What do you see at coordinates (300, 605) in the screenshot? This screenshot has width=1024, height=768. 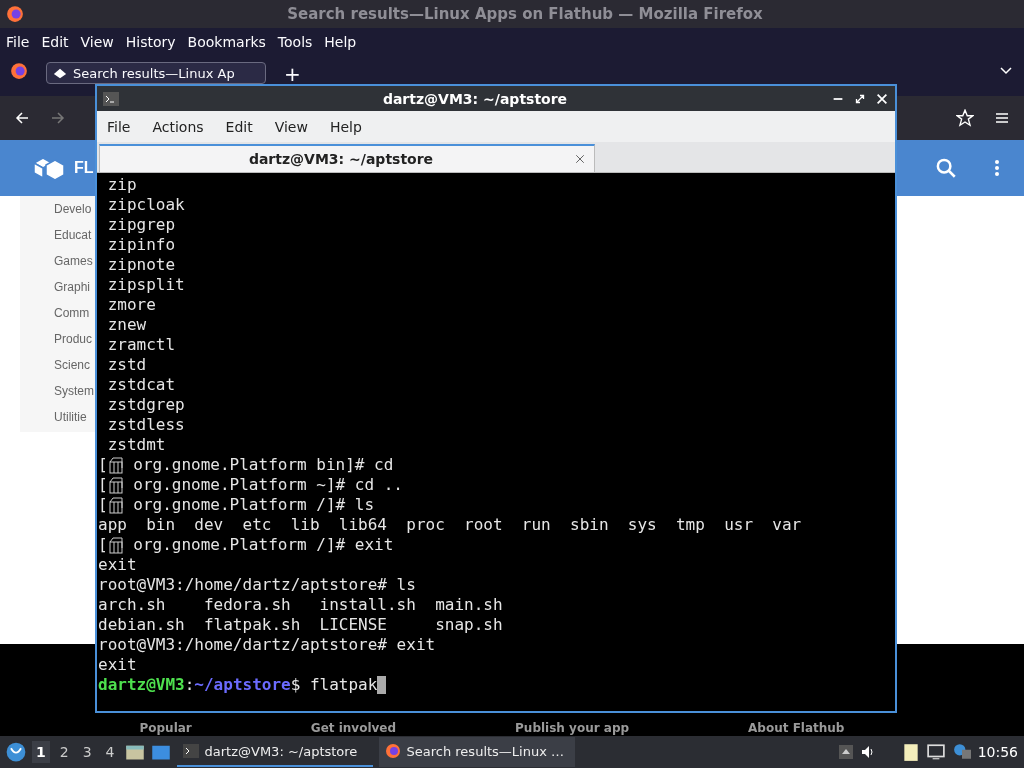 I see `terminal-line: arch.sh fedora.sh install.sh main.sh` at bounding box center [300, 605].